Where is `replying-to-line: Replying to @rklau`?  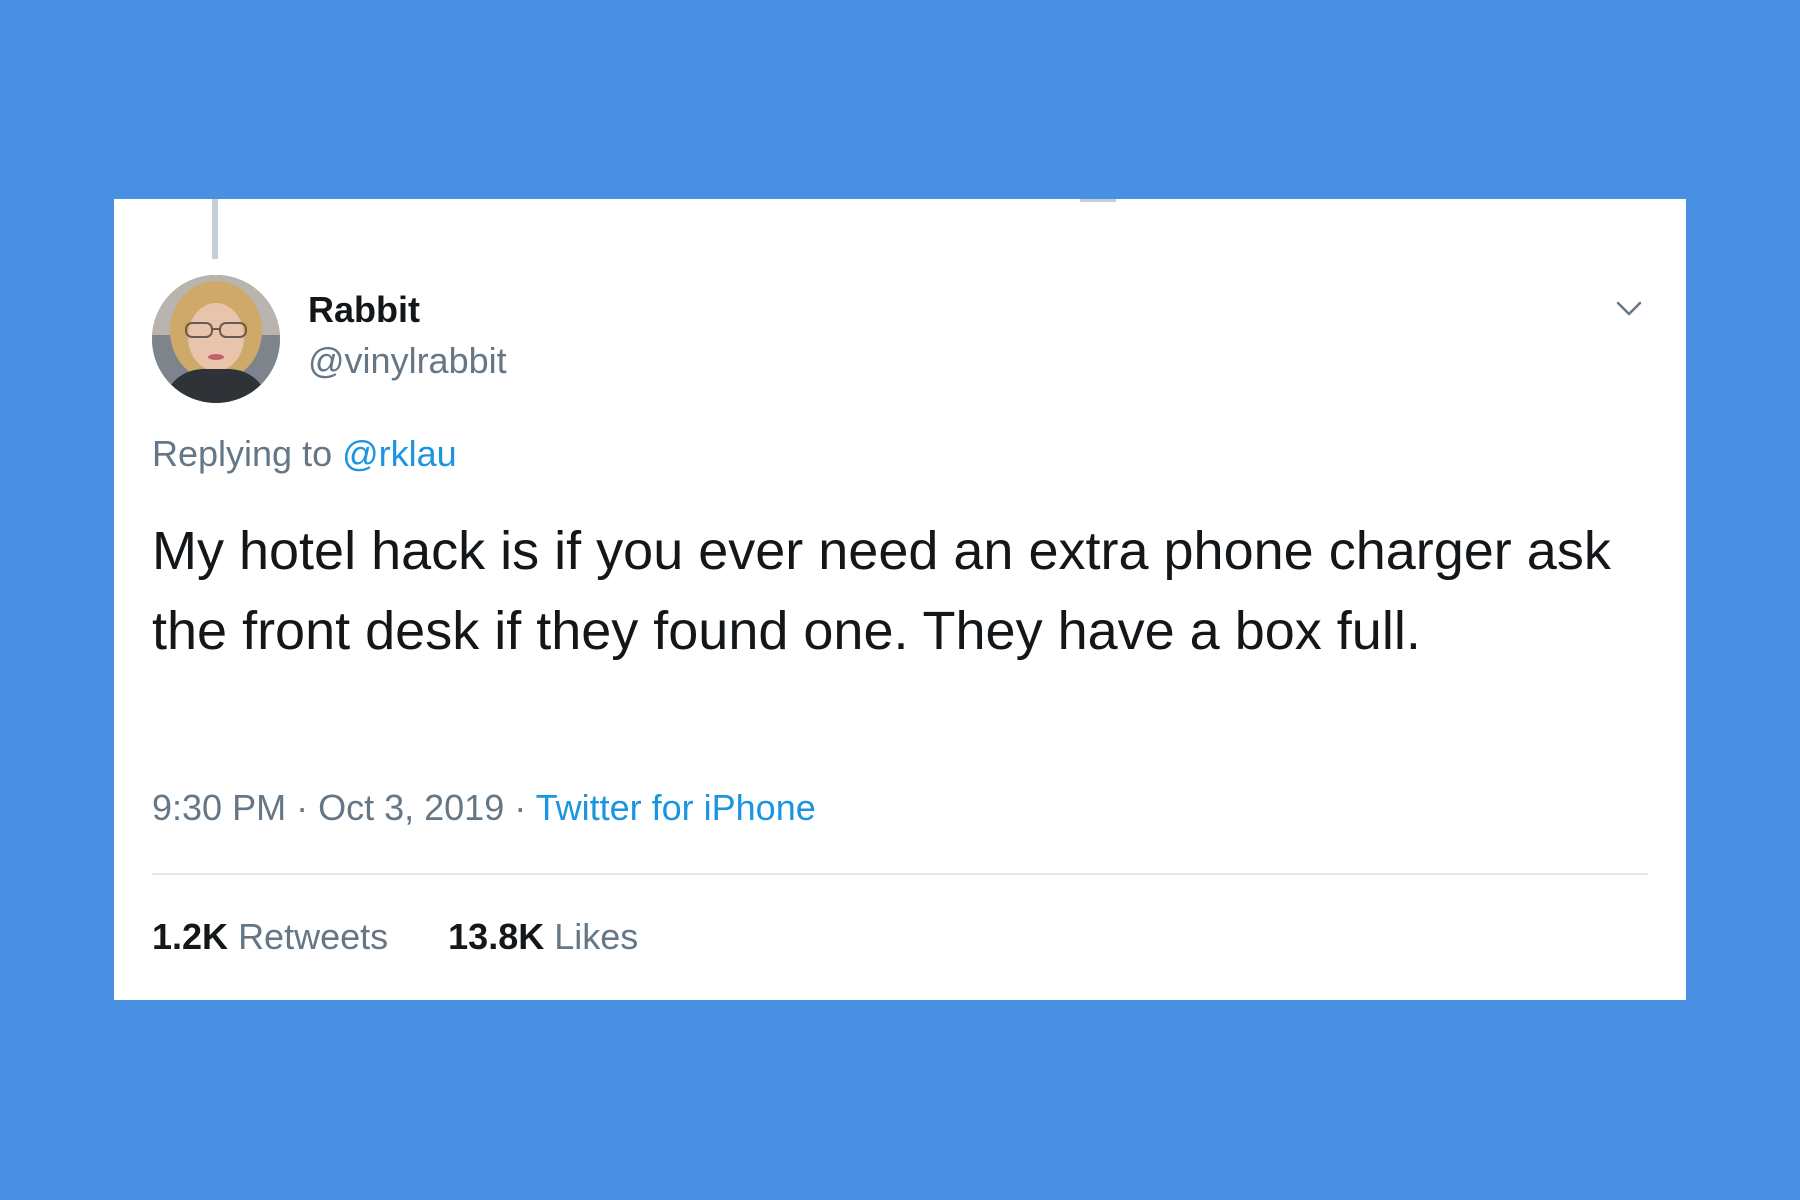
replying-to-line: Replying to @rklau is located at coordinates (304, 454).